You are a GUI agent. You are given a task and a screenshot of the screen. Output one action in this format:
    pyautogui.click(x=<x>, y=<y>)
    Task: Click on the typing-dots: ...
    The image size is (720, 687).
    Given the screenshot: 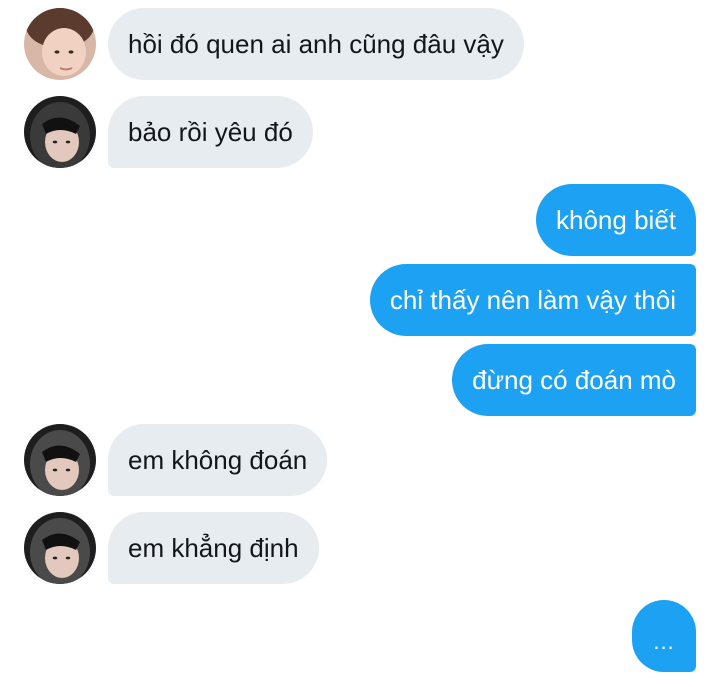 What is the action you would take?
    pyautogui.click(x=664, y=641)
    